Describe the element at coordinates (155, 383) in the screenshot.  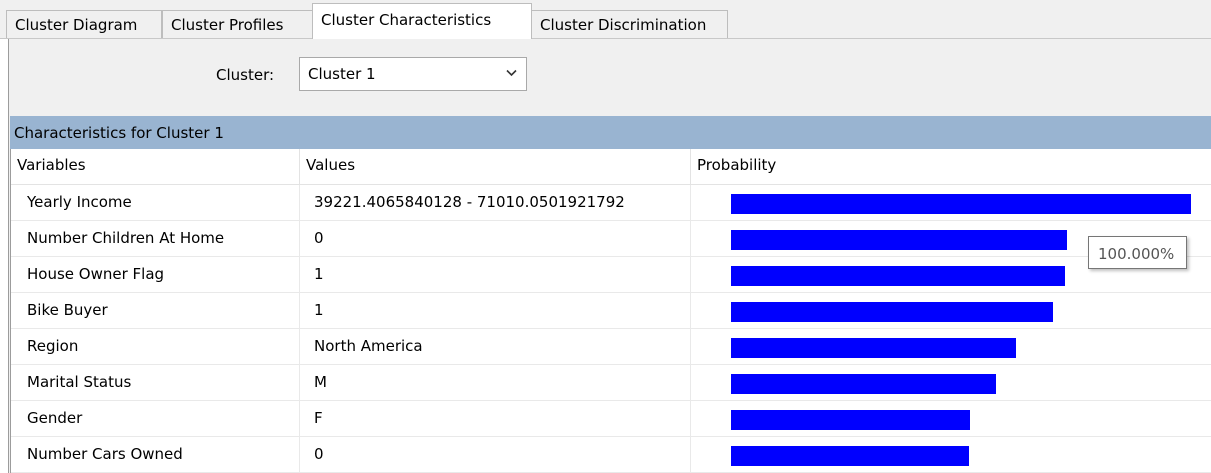
I see `variable-cell: Marital Status` at that location.